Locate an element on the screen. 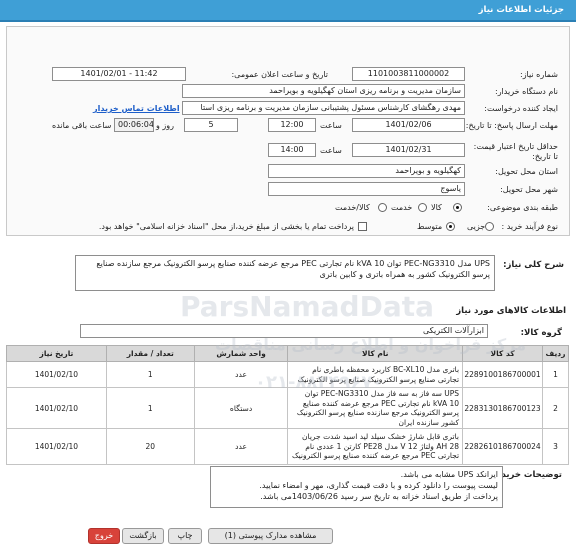  announce-date-field: 1401/02/01 - 11:42 is located at coordinates (119, 74).